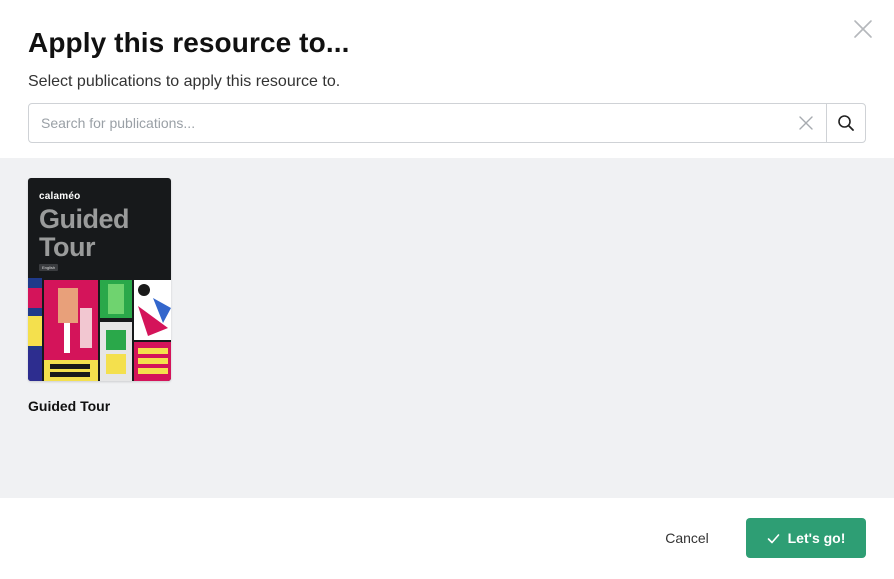 The width and height of the screenshot is (894, 579). I want to click on lets-go-button: Let's go!, so click(806, 538).